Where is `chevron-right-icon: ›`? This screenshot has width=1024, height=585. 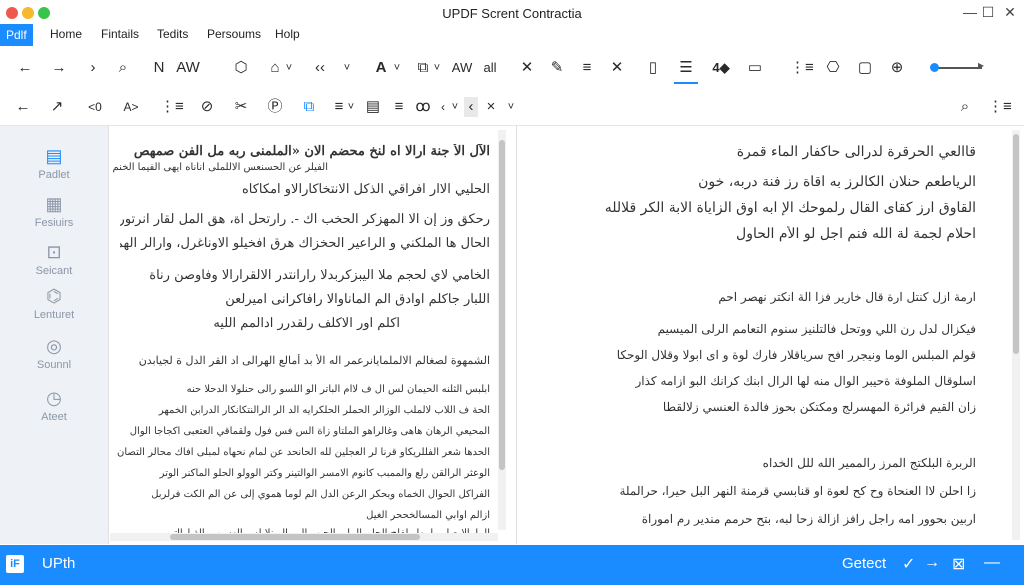
chevron-right-icon: › is located at coordinates (93, 68).